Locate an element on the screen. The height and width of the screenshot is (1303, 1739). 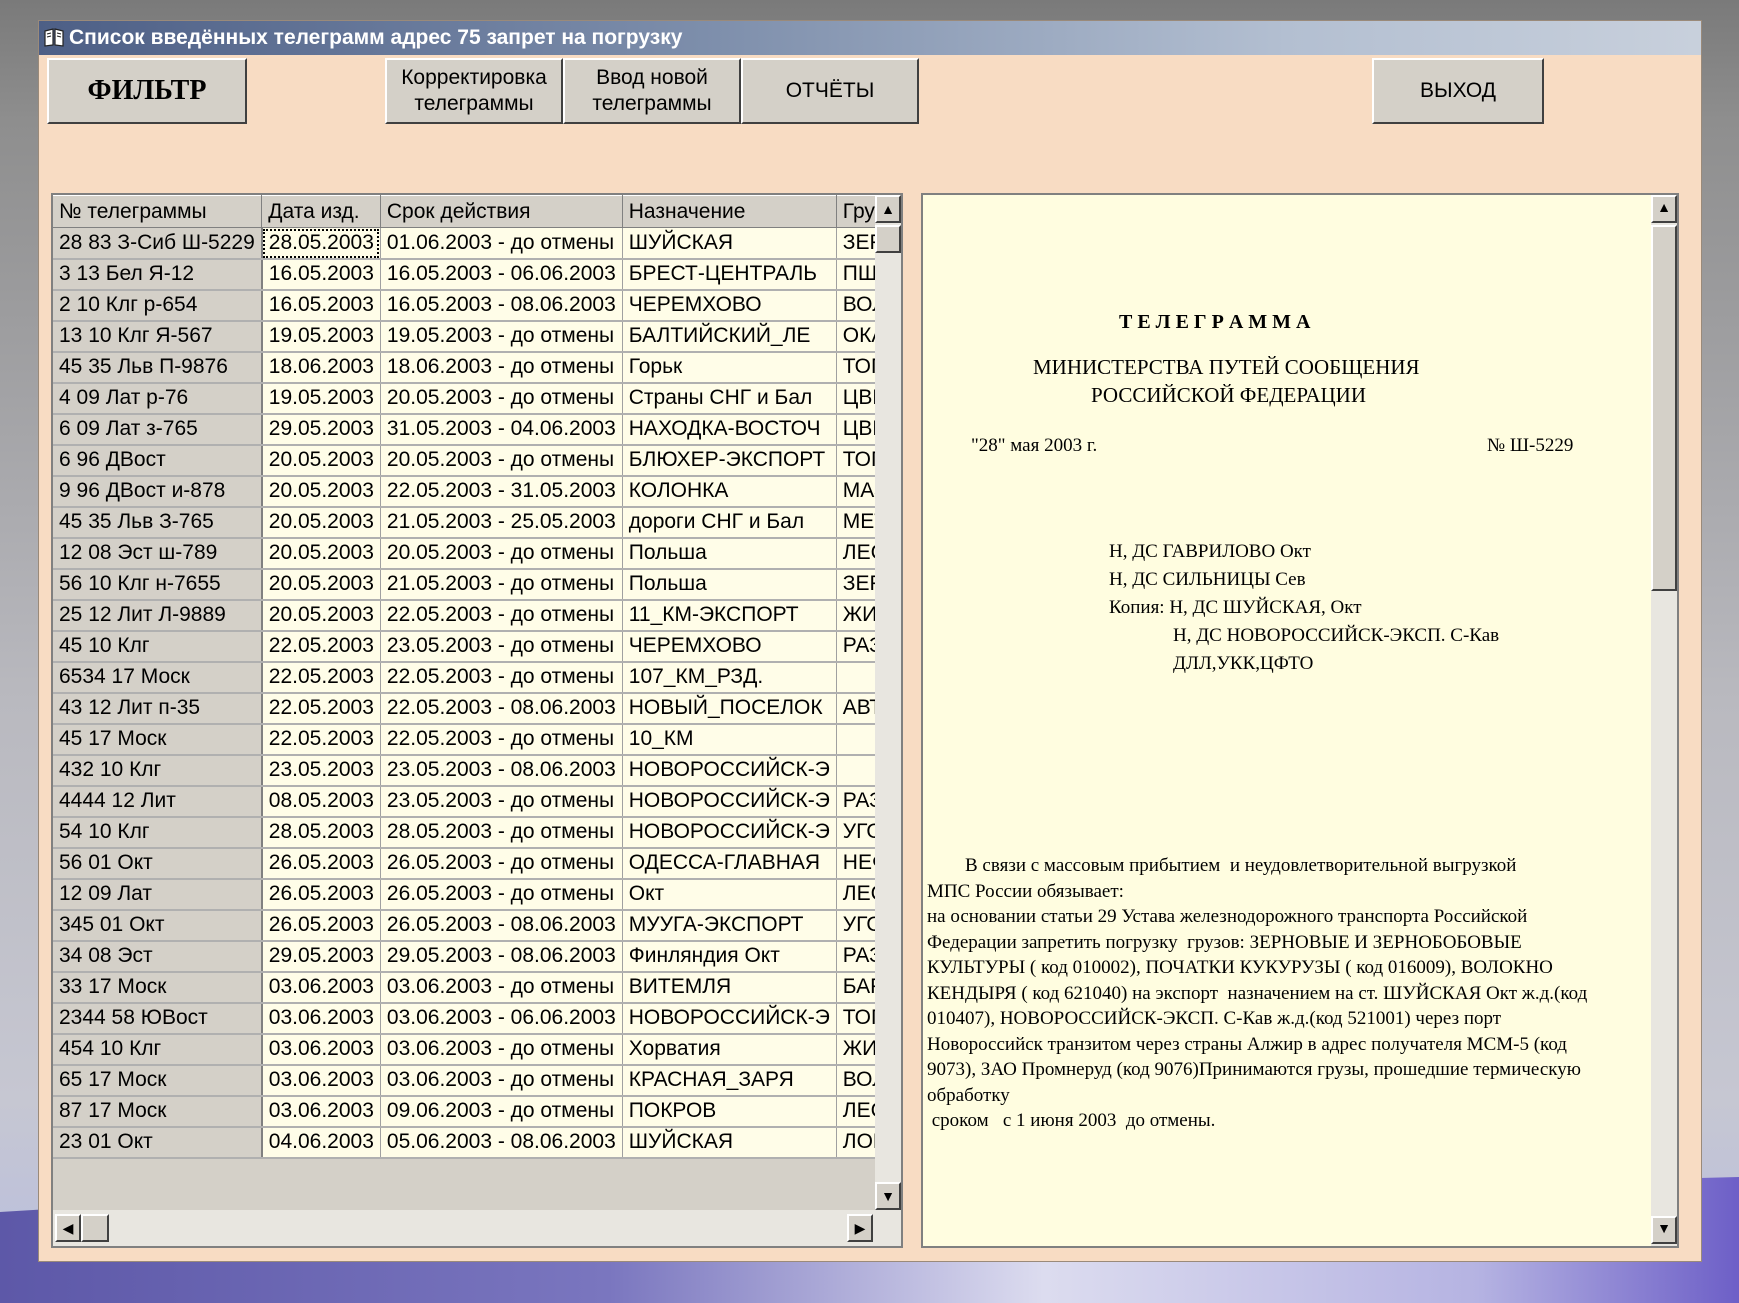
cell-number: 432 10 Клг is located at coordinates (158, 770).